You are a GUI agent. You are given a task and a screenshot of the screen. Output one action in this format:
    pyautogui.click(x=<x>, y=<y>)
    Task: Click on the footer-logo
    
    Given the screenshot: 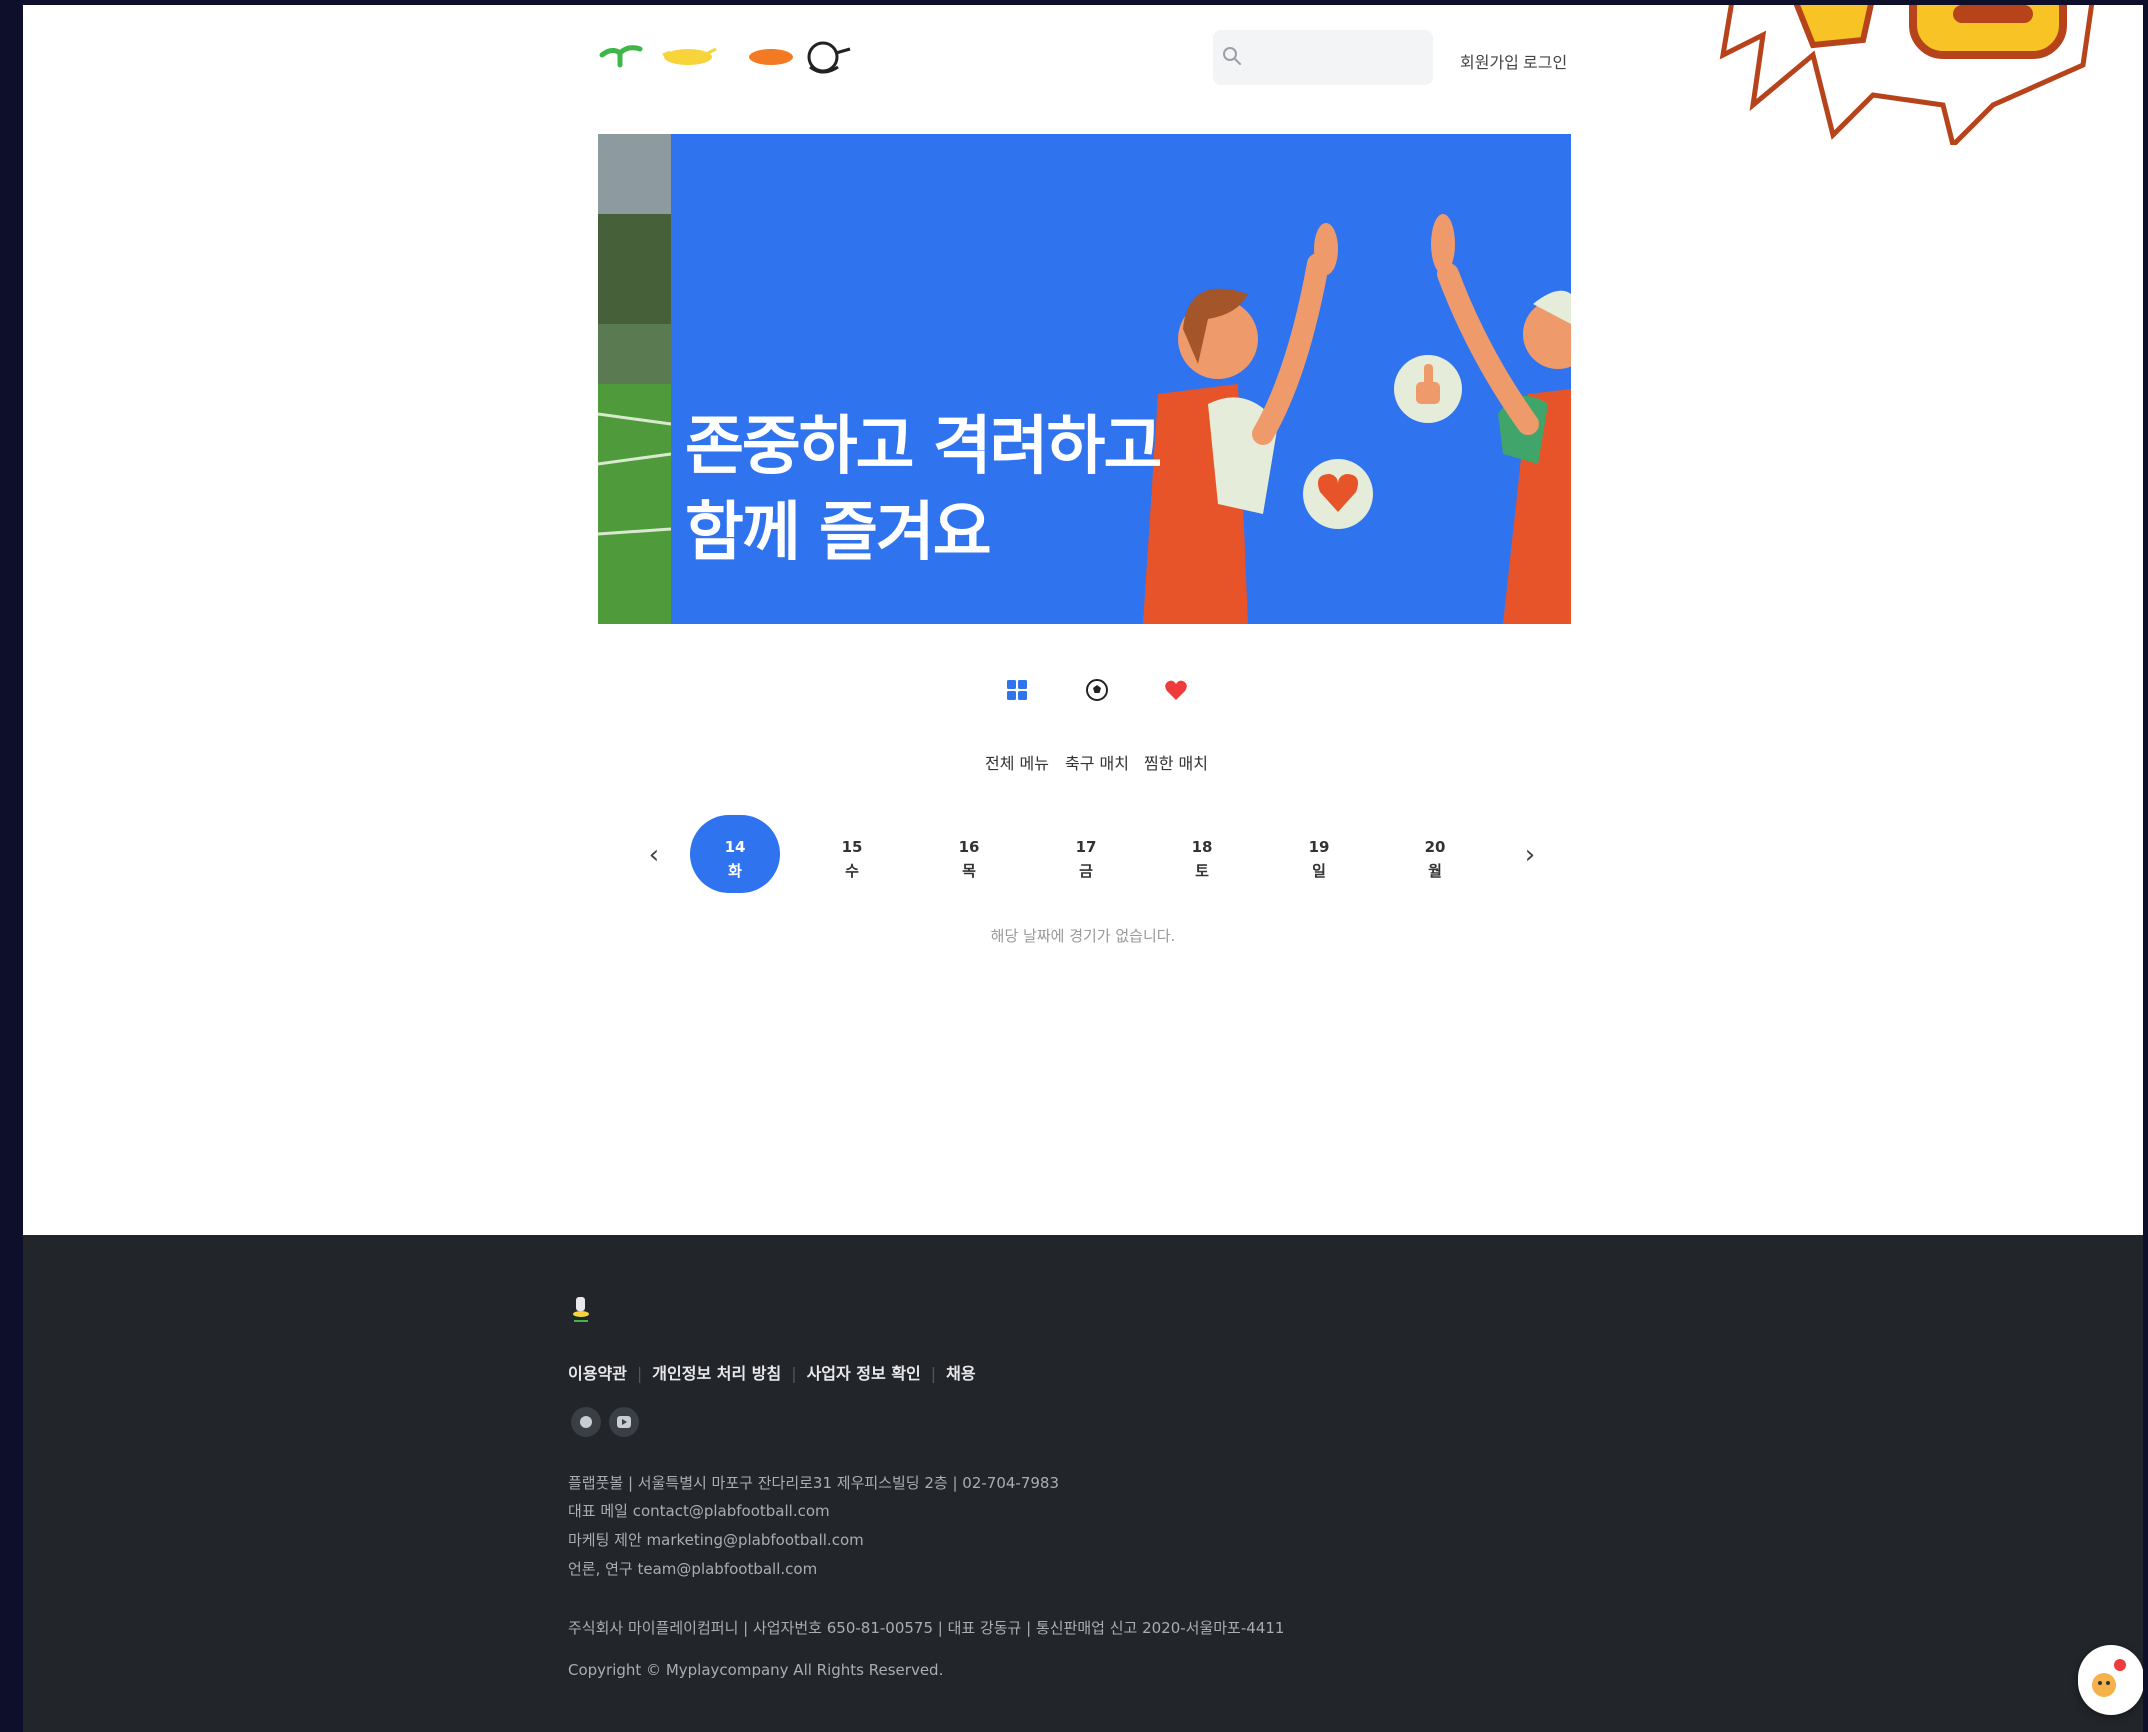 What is the action you would take?
    pyautogui.click(x=581, y=1309)
    